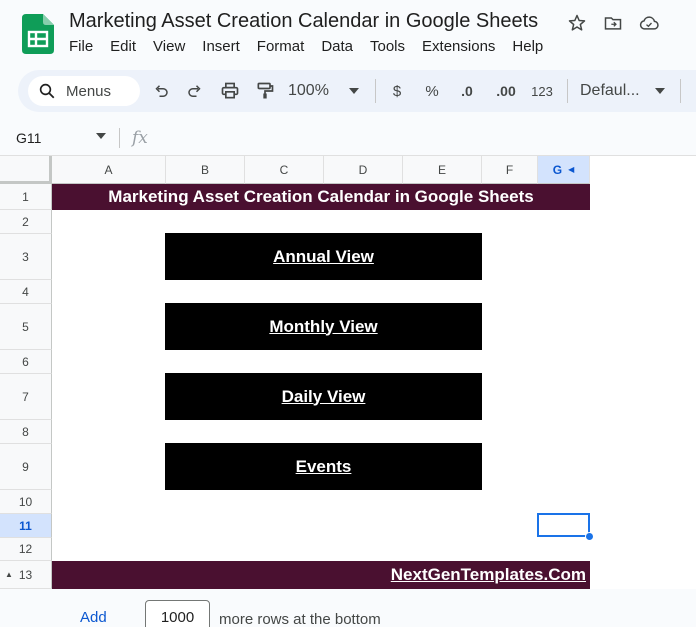 The width and height of the screenshot is (696, 627). I want to click on menu-tools: Tools, so click(387, 46).